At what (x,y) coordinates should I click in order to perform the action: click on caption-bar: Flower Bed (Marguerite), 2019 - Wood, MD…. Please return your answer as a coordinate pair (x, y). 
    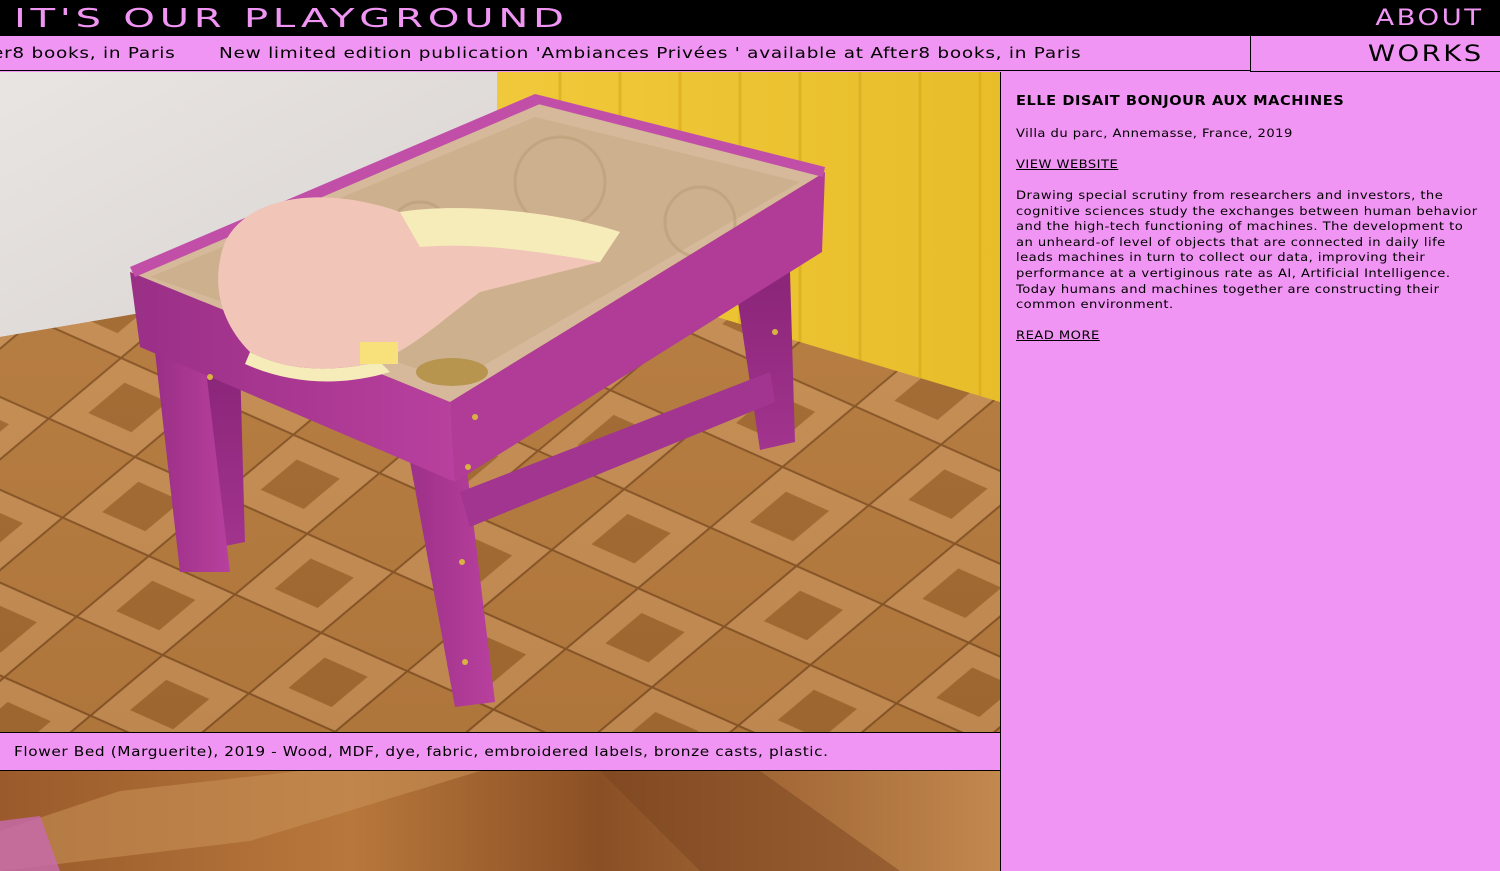
    Looking at the image, I should click on (500, 751).